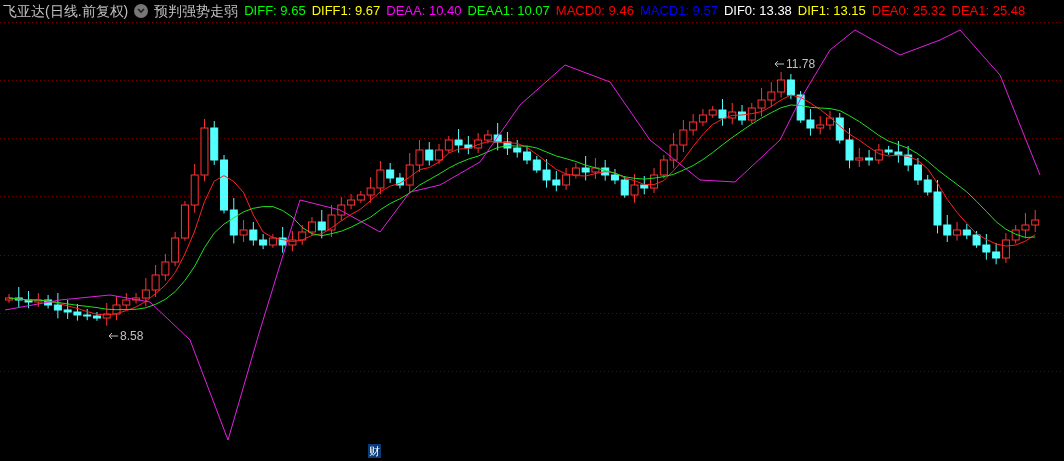 The width and height of the screenshot is (1064, 461). What do you see at coordinates (801, 64) in the screenshot?
I see `price-label: 11.78` at bounding box center [801, 64].